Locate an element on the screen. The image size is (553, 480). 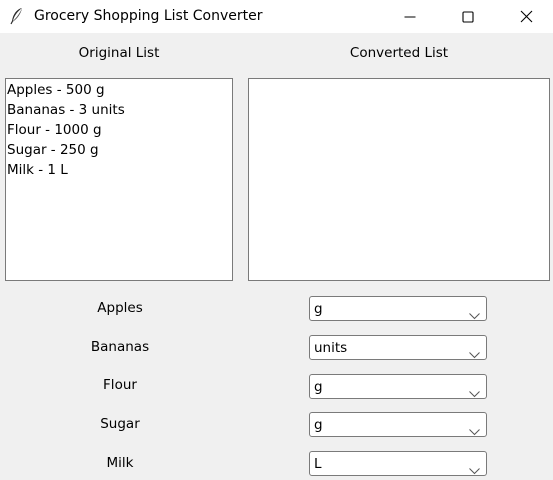
item-label-apples: Apples is located at coordinates (120, 308).